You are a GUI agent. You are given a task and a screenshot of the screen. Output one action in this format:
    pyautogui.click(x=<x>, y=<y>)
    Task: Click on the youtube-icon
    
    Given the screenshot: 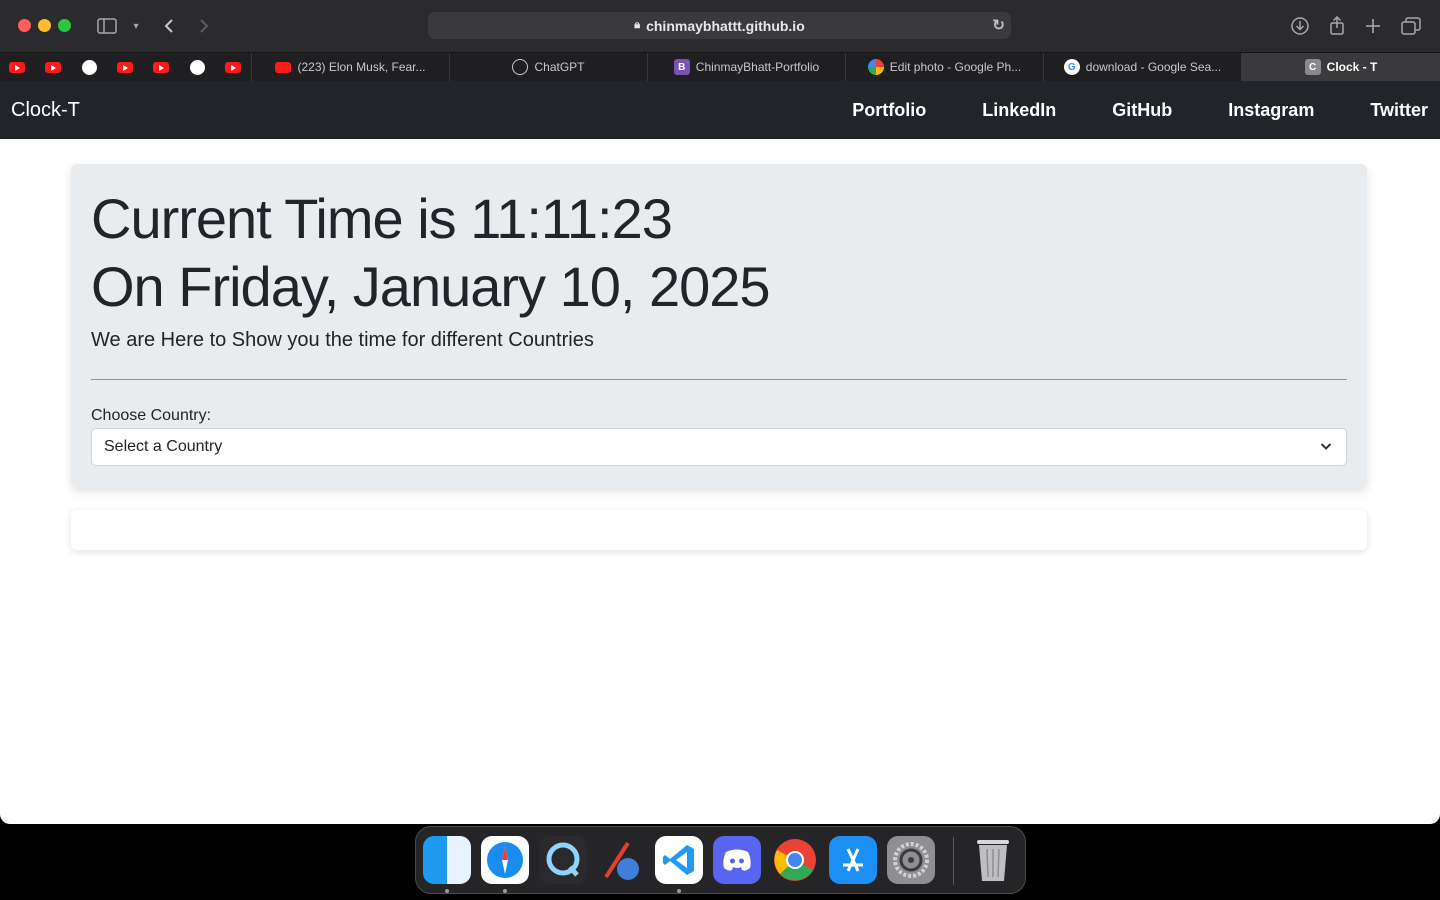 What is the action you would take?
    pyautogui.click(x=283, y=67)
    